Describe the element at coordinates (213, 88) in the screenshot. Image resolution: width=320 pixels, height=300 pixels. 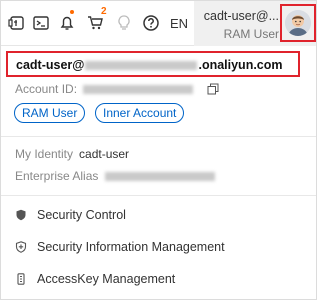
I see `copy-icon` at that location.